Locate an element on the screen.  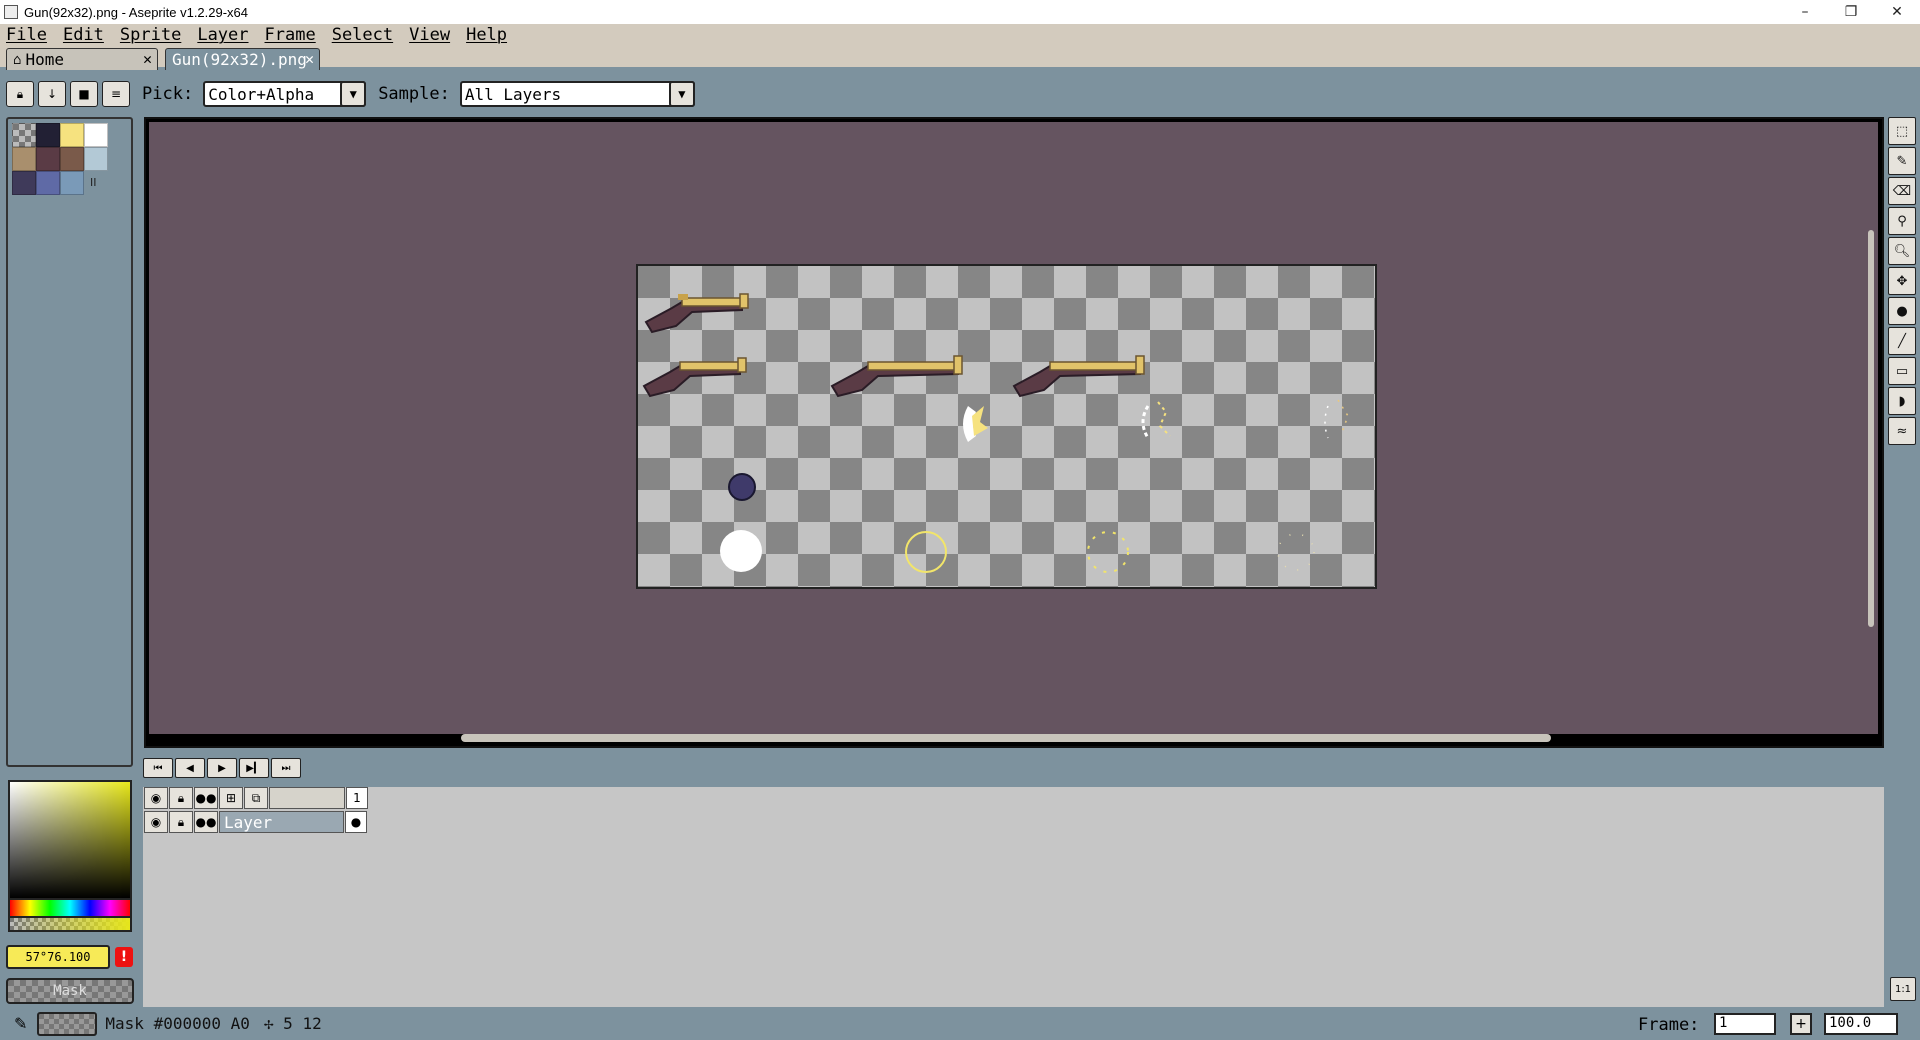
hue-slider is located at coordinates (70, 909).